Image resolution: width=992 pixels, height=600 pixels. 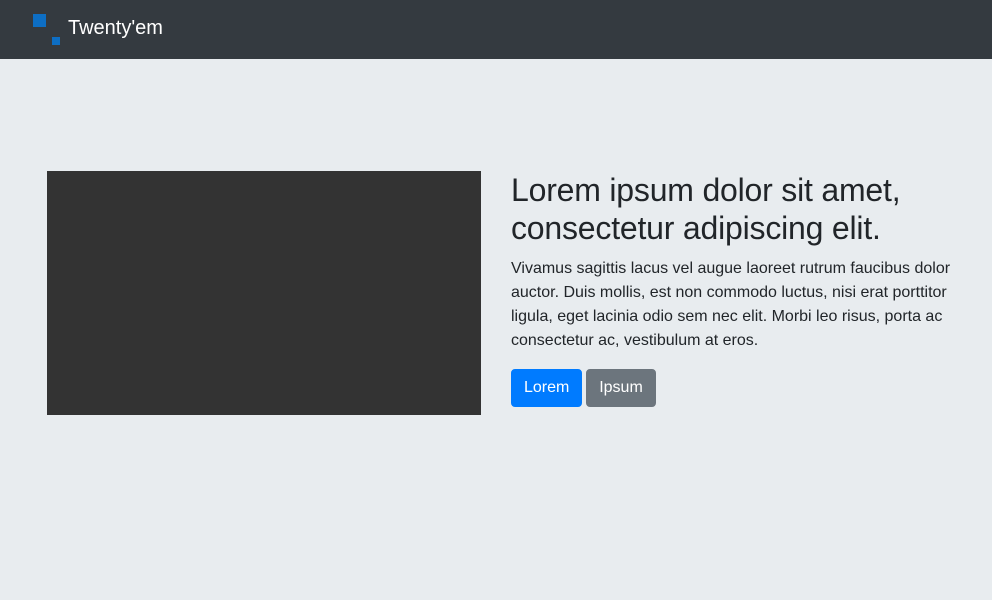 I want to click on logo-squares-icon, so click(x=47, y=30).